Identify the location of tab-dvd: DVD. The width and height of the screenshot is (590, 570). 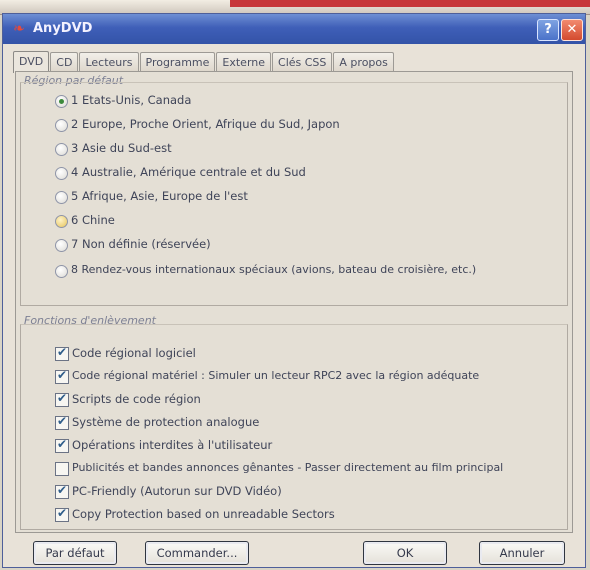
(31, 62).